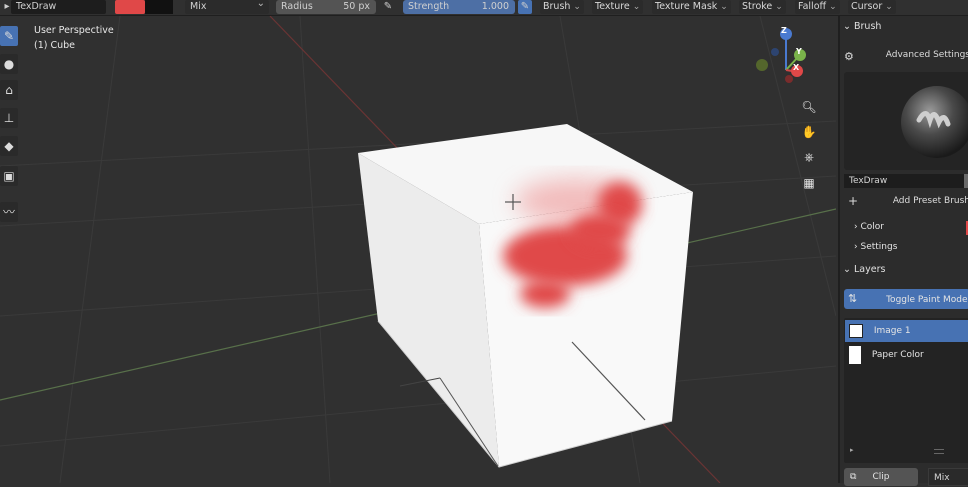 This screenshot has width=968, height=487. What do you see at coordinates (686, 6) in the screenshot?
I see `menu-texture-mask-label: Texture Mask` at bounding box center [686, 6].